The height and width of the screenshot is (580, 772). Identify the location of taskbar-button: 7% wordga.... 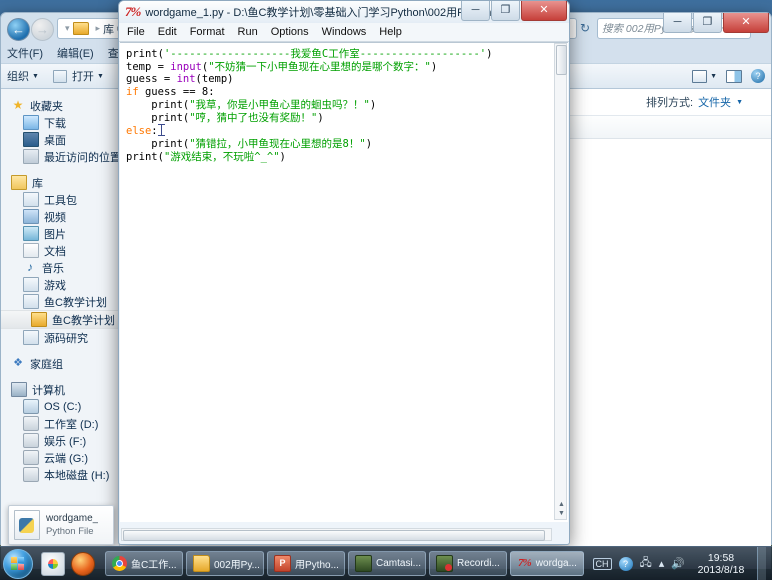
(546, 563).